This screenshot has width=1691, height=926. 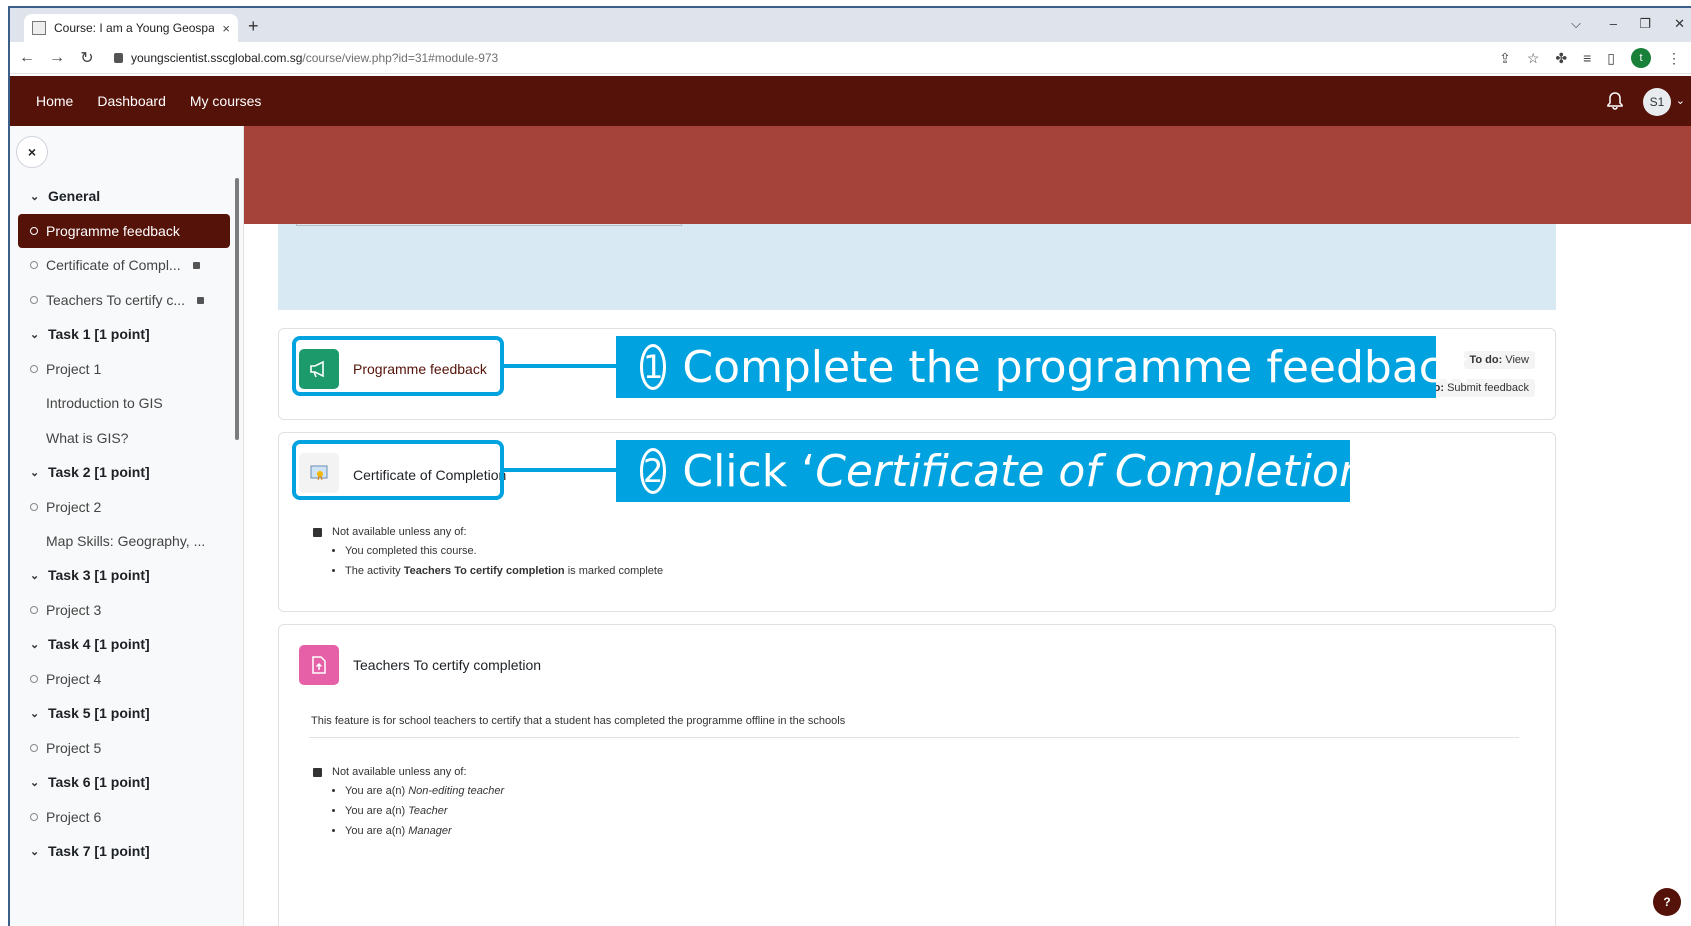 What do you see at coordinates (914, 737) in the screenshot?
I see `divider` at bounding box center [914, 737].